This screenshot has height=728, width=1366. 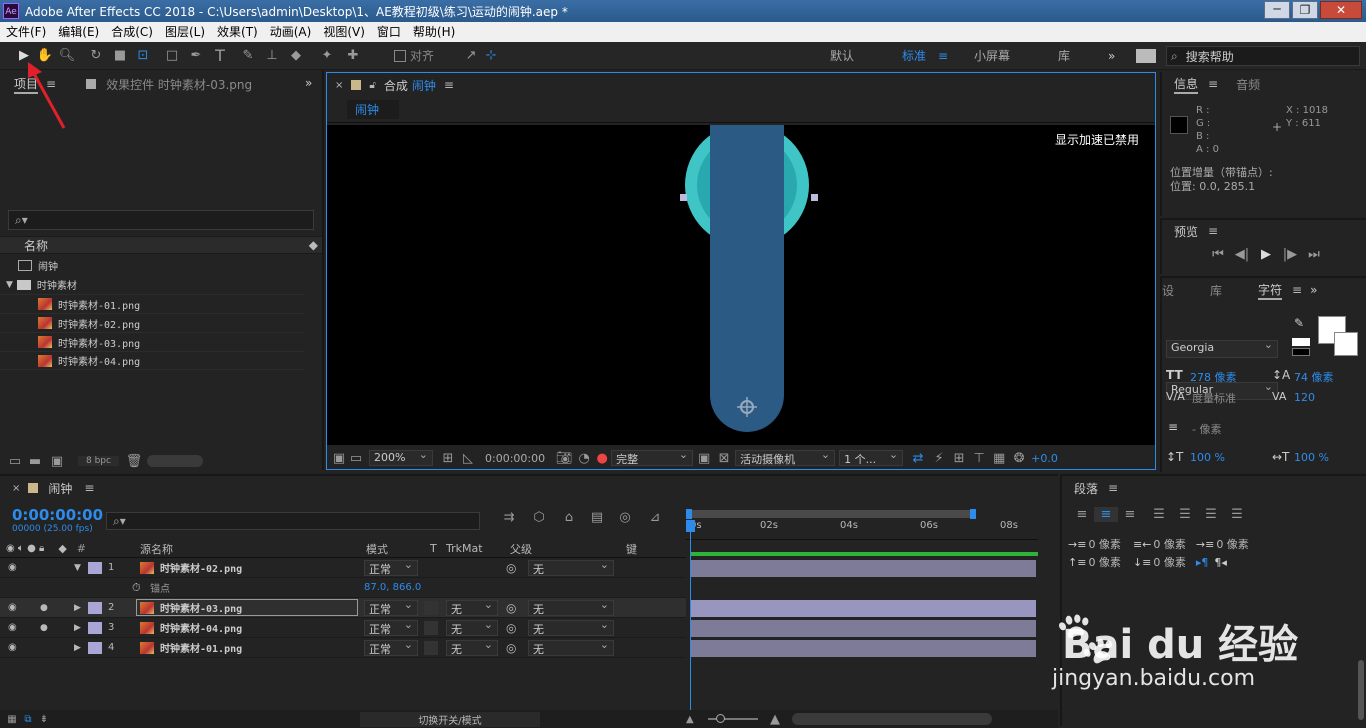 What do you see at coordinates (450, 719) in the screenshot?
I see `toggle-switches-modes: 切换开关/模式` at bounding box center [450, 719].